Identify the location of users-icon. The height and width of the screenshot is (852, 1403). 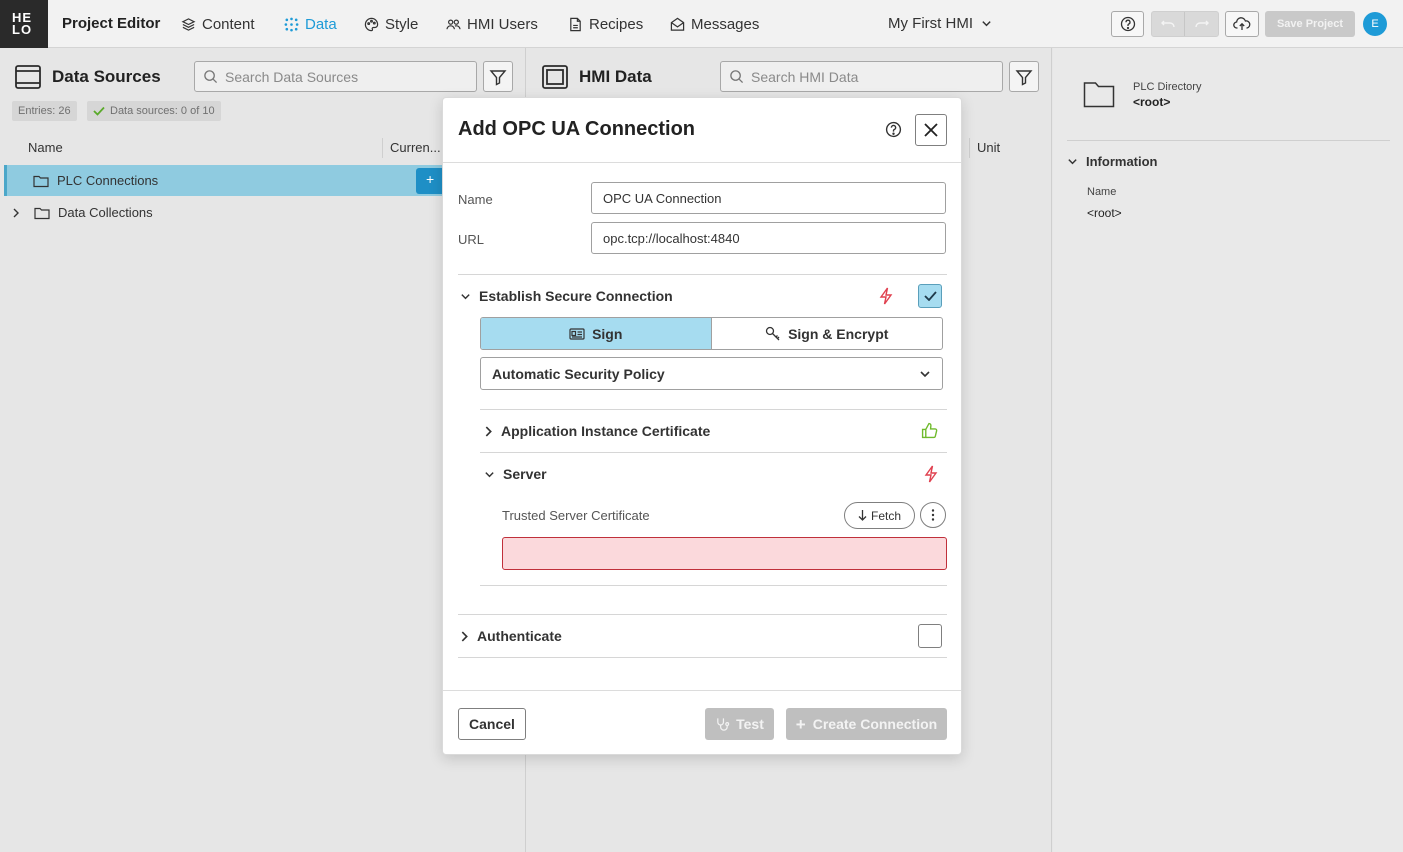
(453, 23).